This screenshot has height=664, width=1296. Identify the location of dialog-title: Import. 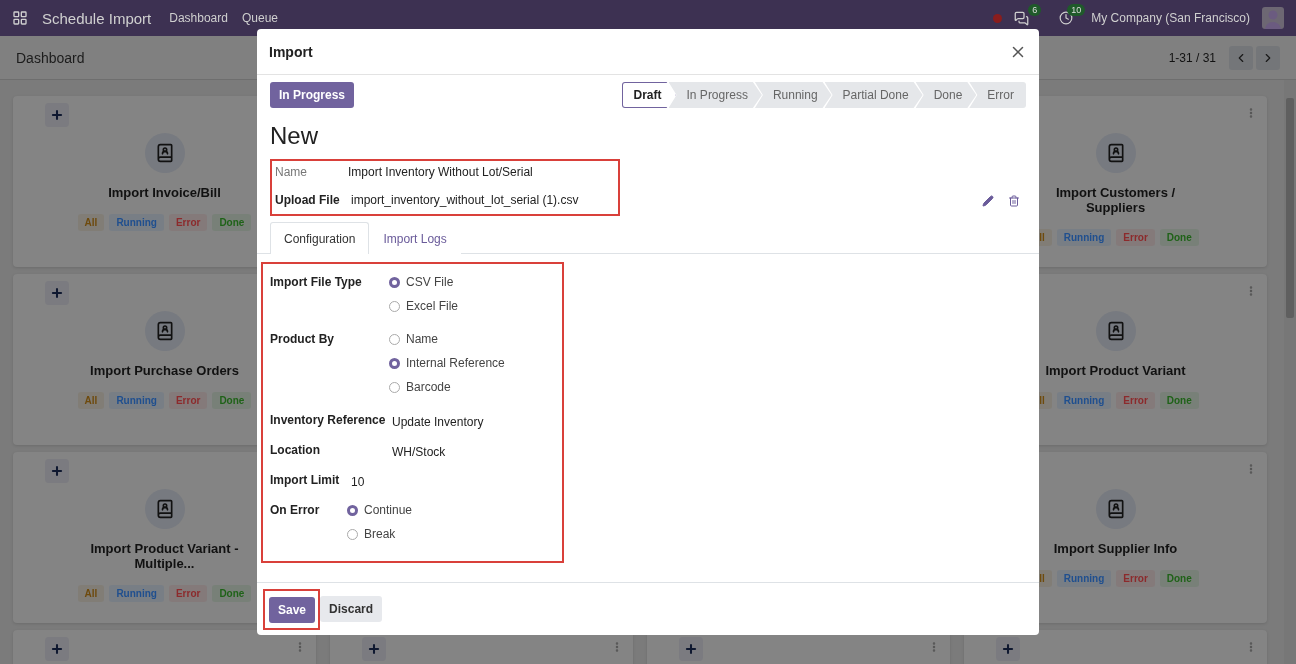
(291, 51).